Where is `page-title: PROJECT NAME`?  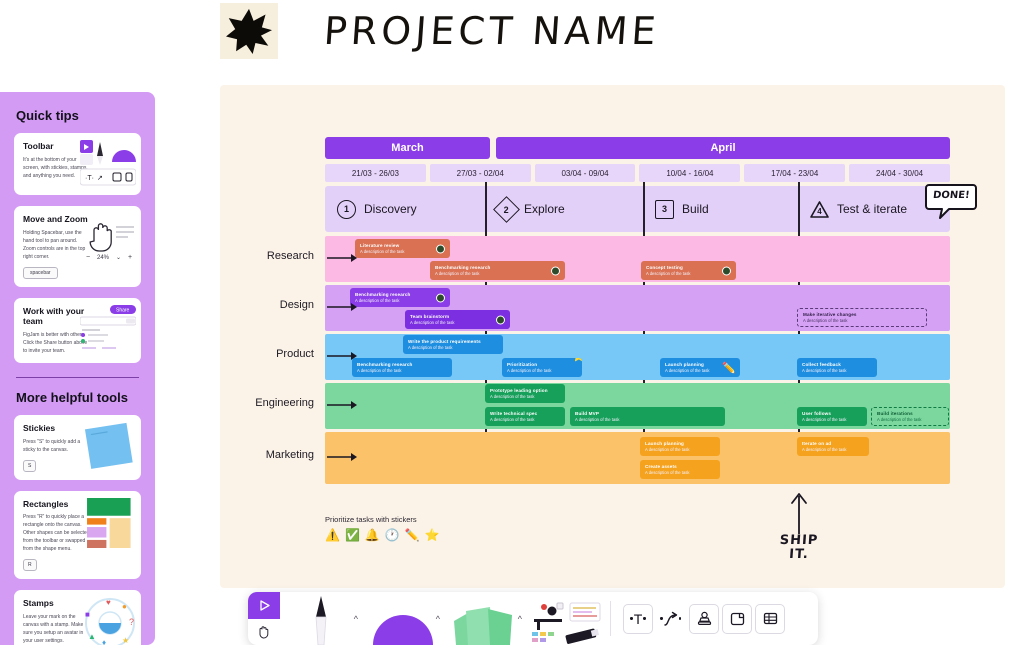 page-title: PROJECT NAME is located at coordinates (491, 31).